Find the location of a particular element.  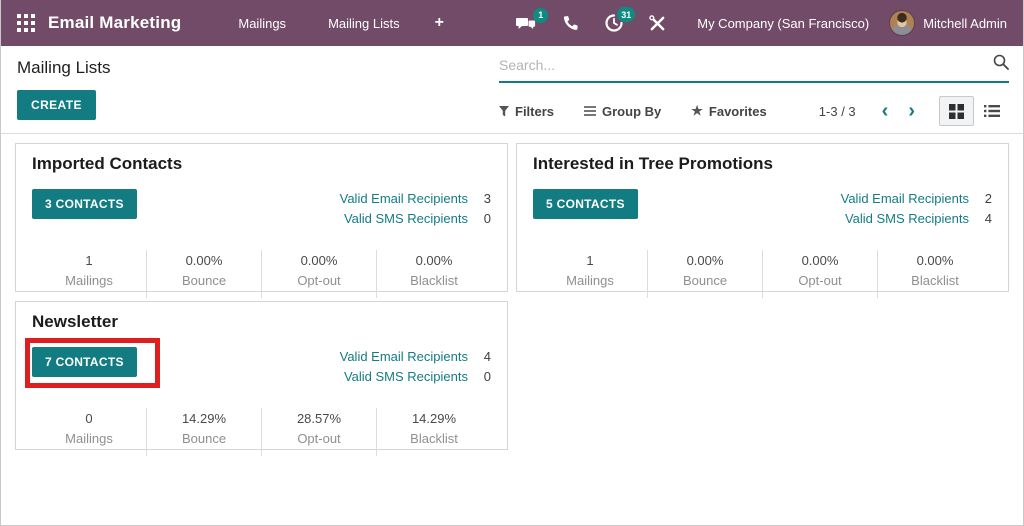

search-icon is located at coordinates (1001, 64).